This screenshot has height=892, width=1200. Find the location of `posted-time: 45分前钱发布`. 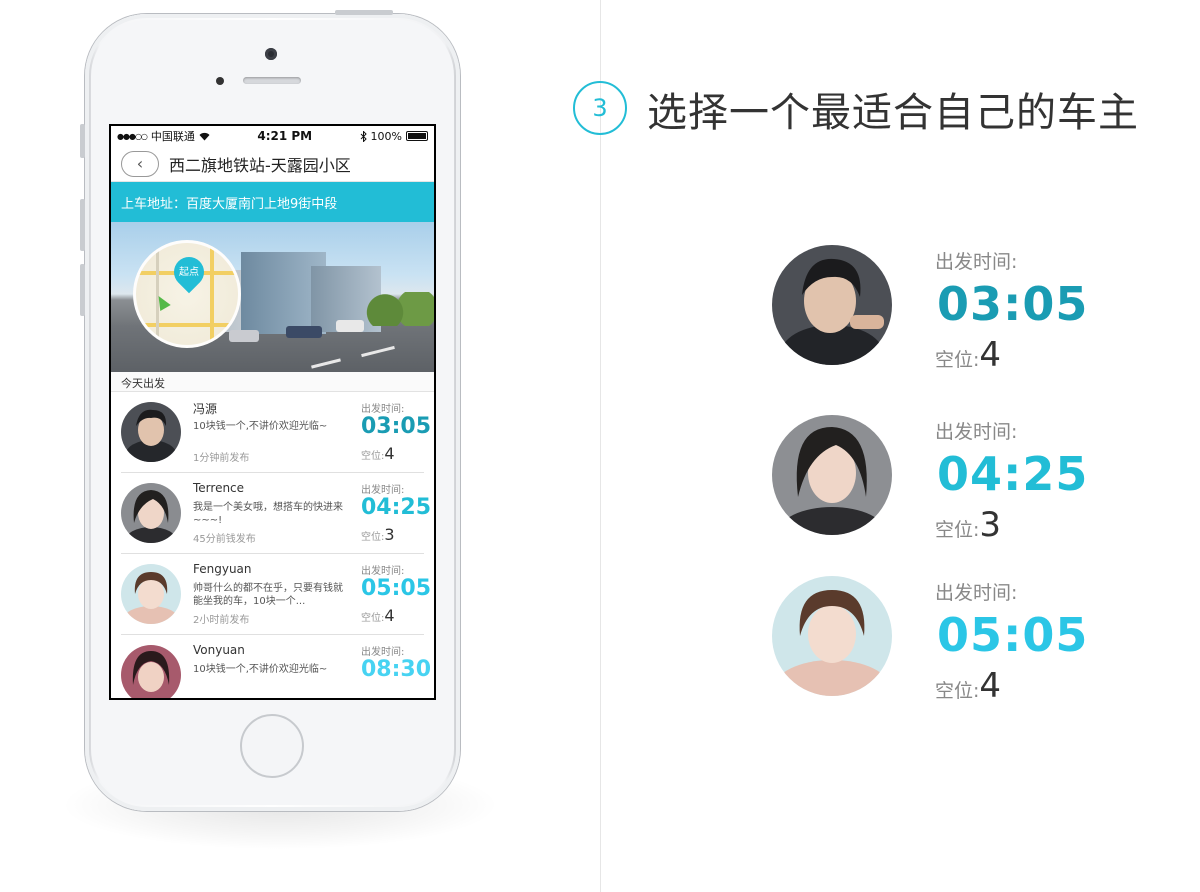

posted-time: 45分前钱发布 is located at coordinates (224, 539).